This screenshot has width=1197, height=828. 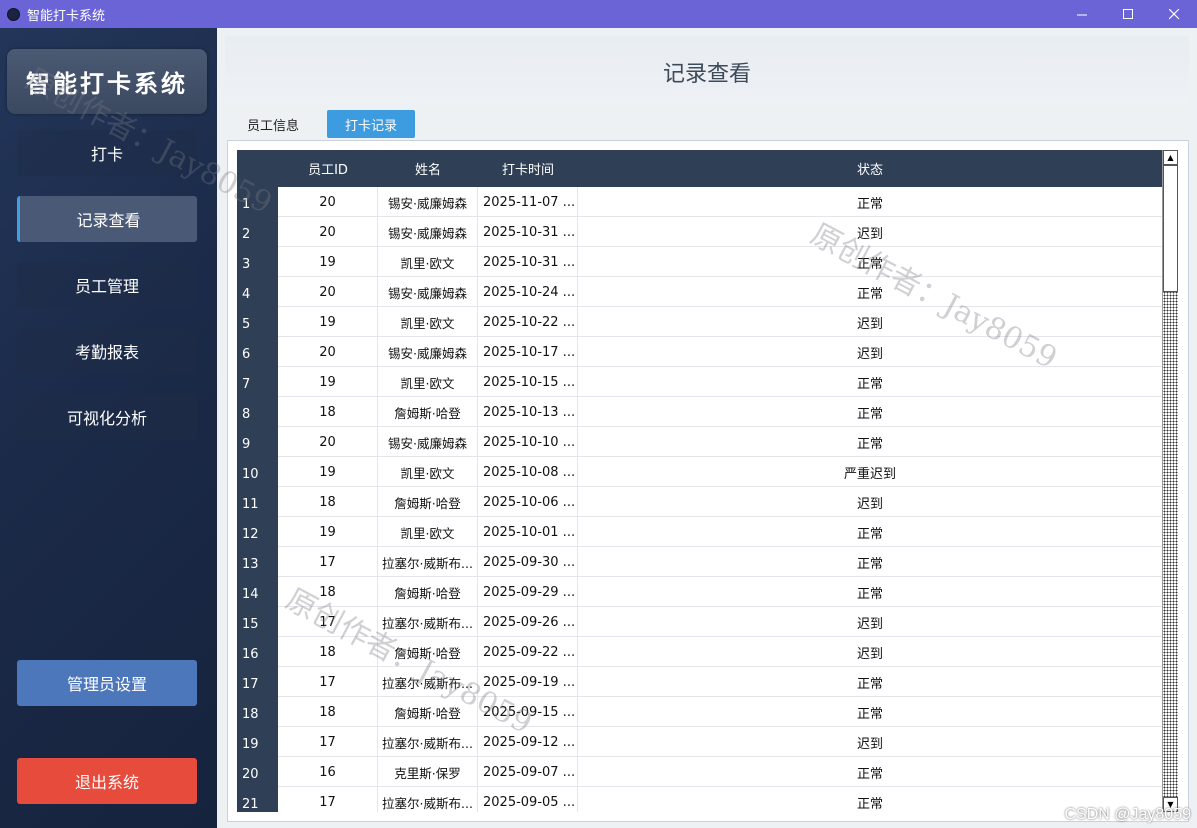 What do you see at coordinates (1082, 14) in the screenshot?
I see `minimize-button` at bounding box center [1082, 14].